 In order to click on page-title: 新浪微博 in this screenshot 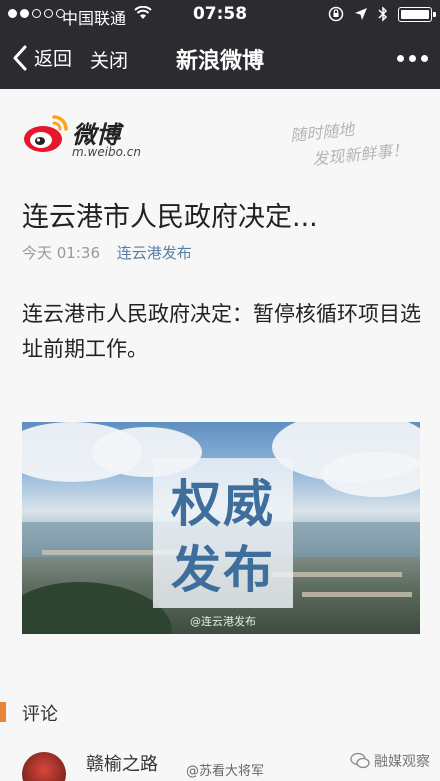, I will do `click(219, 61)`.